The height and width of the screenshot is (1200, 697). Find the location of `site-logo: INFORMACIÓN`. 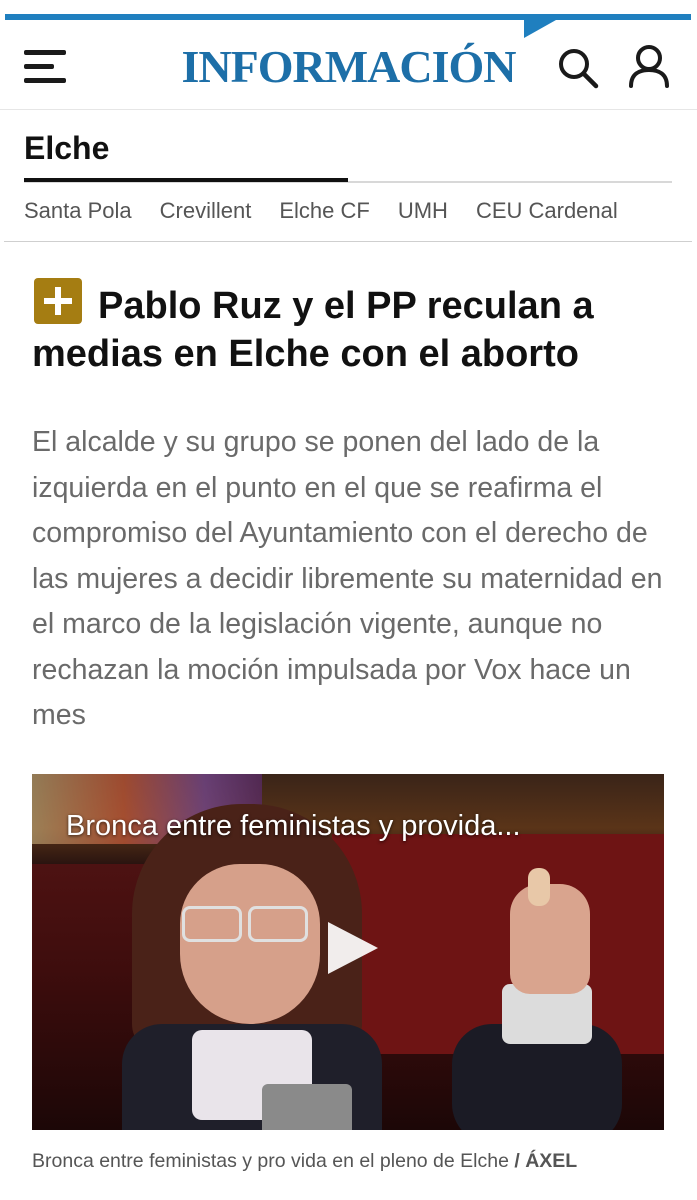

site-logo: INFORMACIÓN is located at coordinates (349, 66).